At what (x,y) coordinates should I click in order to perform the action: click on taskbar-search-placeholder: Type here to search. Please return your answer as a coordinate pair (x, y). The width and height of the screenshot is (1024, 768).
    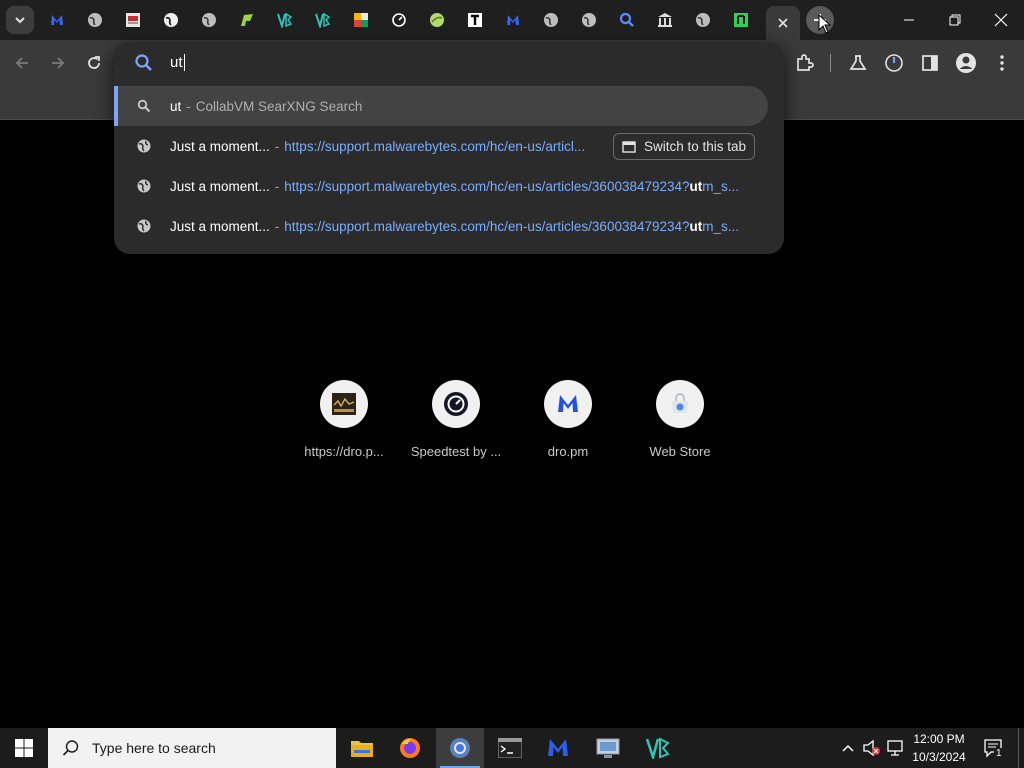
    Looking at the image, I should click on (154, 748).